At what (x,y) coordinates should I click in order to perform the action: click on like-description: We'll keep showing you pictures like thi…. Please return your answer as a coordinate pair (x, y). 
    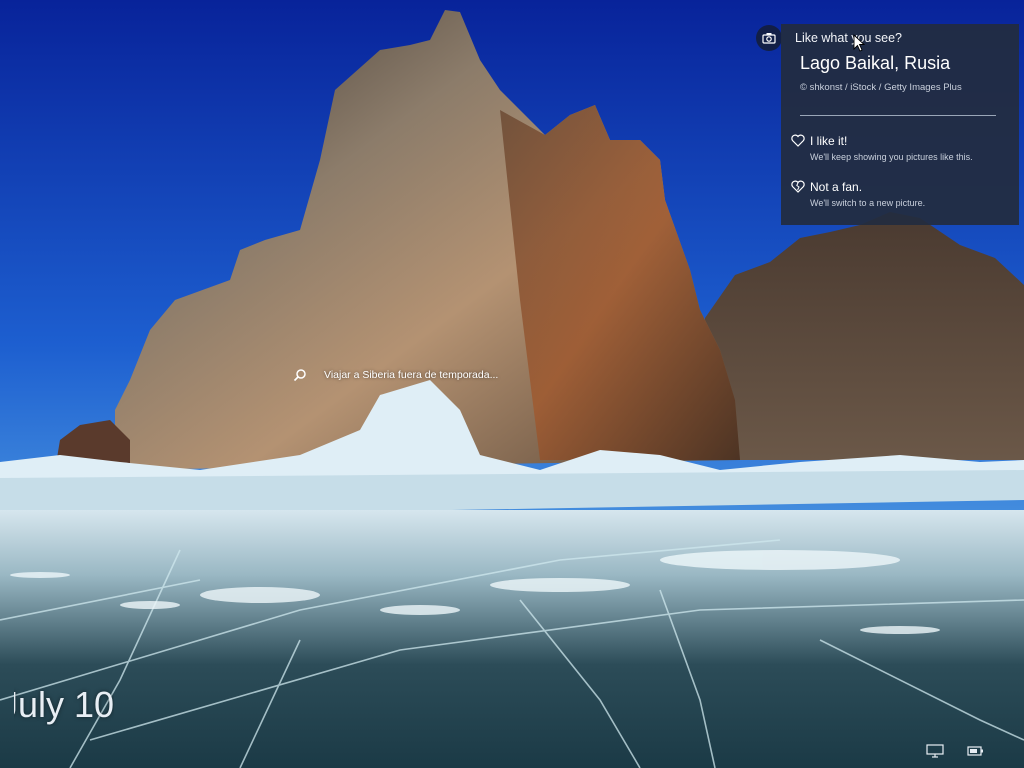
    Looking at the image, I should click on (891, 157).